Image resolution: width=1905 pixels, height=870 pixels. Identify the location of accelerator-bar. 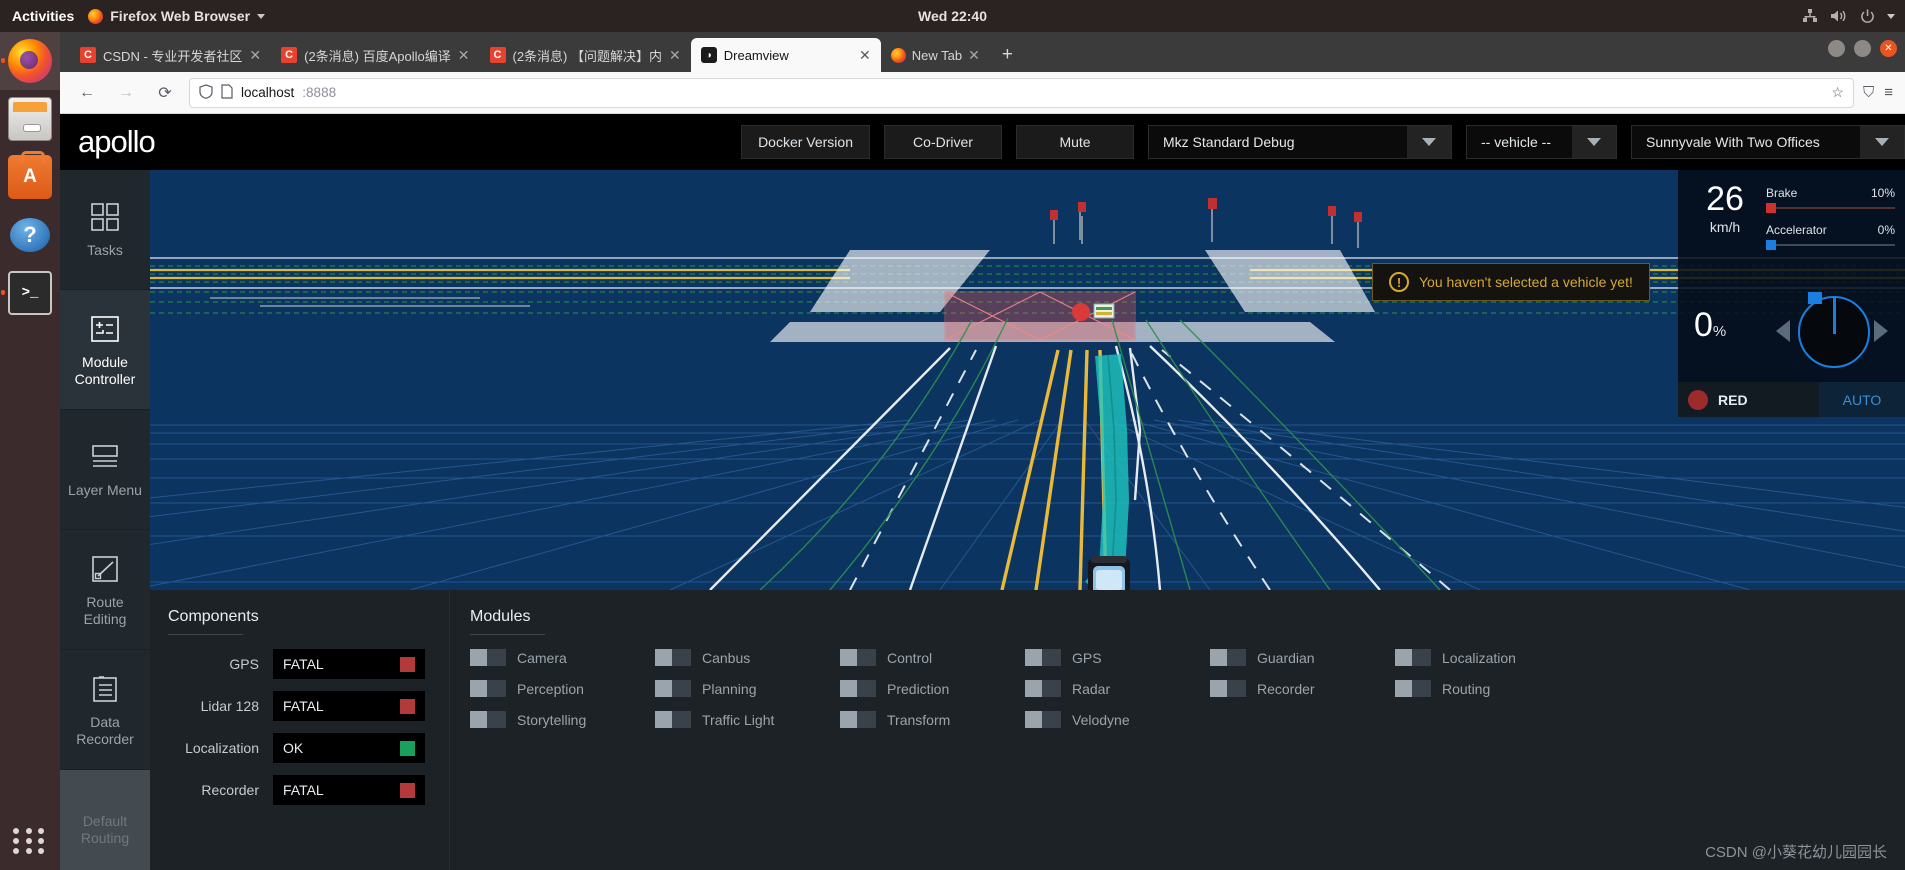
(1830, 245).